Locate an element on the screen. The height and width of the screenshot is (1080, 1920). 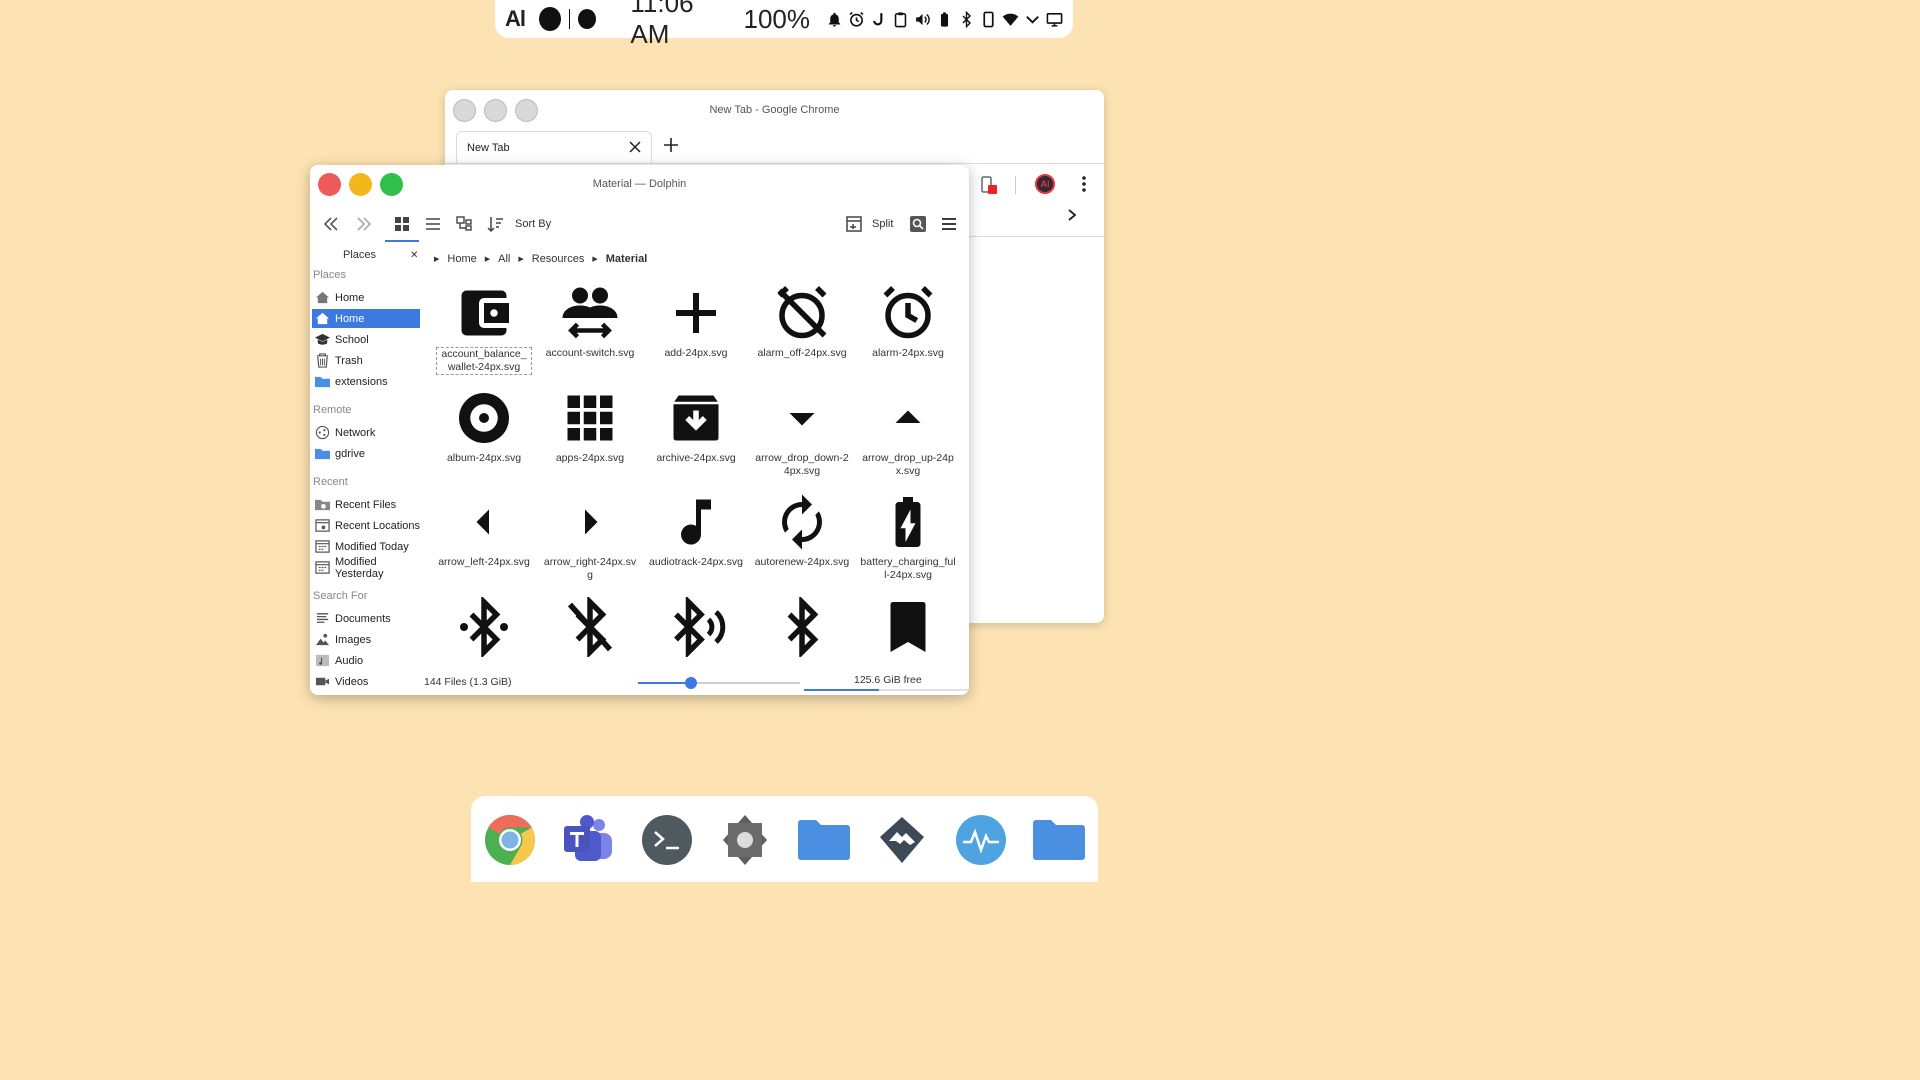
file-item: arrow_right-24px.svg is located at coordinates (590, 537).